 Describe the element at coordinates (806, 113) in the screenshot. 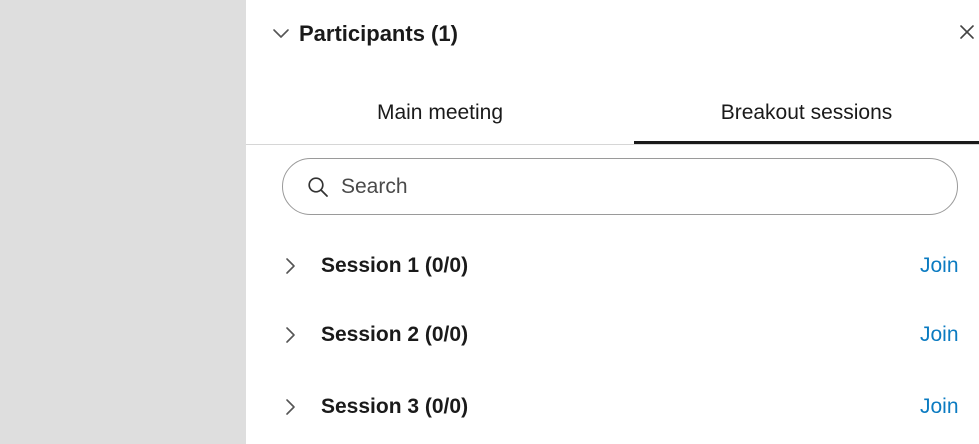

I see `tab-breakout-sessions: Breakout sessions` at that location.